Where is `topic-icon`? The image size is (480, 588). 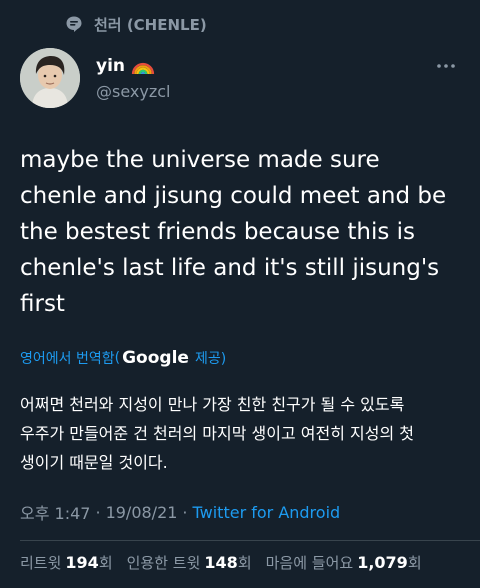
topic-icon is located at coordinates (74, 24).